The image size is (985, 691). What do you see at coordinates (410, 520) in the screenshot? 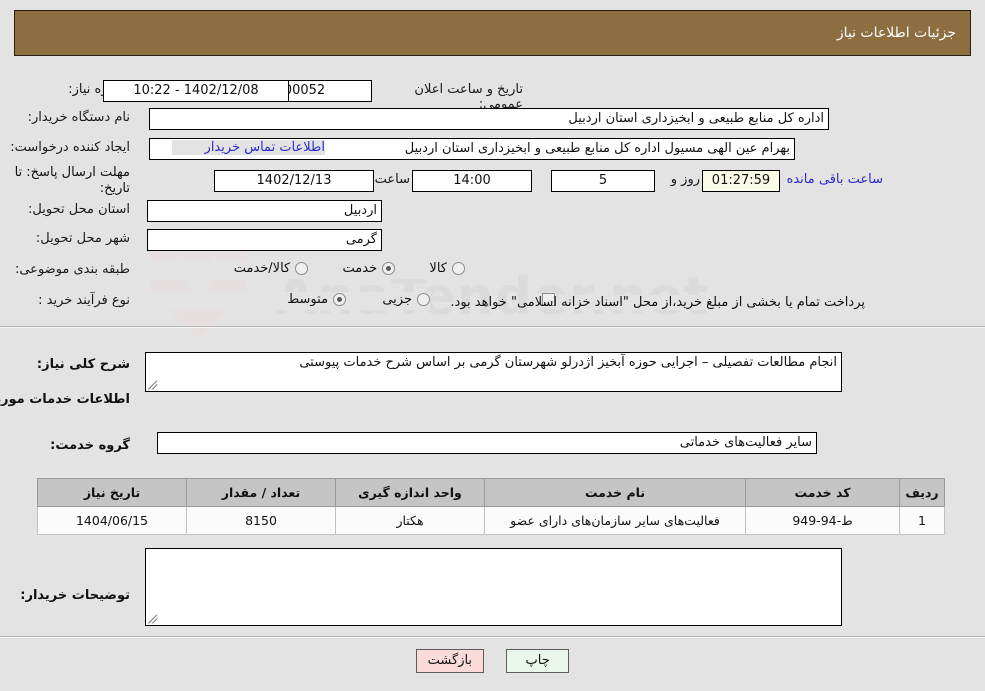
I see `cell-unit: هکتار` at bounding box center [410, 520].